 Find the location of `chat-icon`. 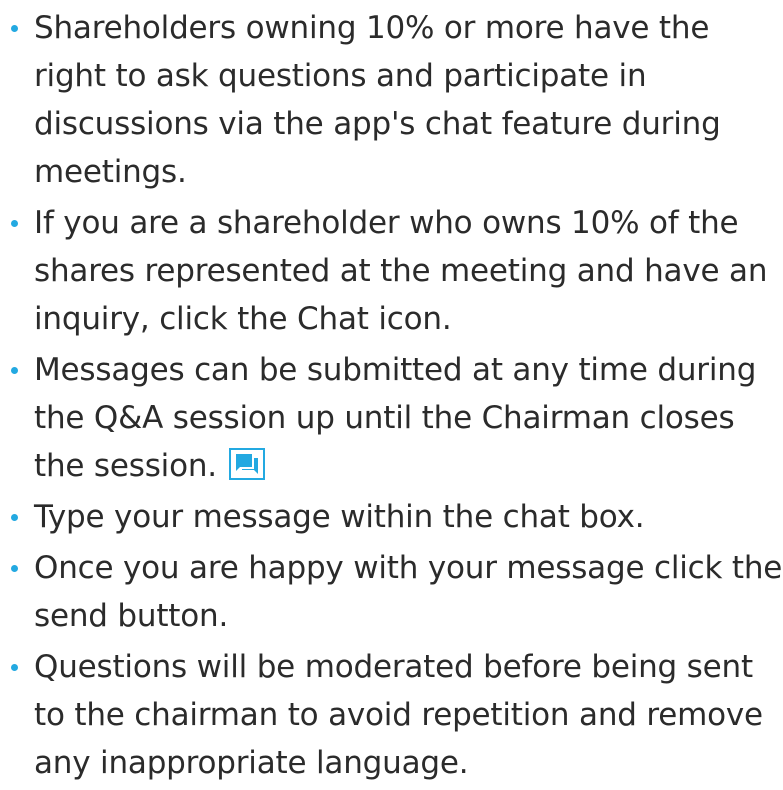

chat-icon is located at coordinates (246, 464).